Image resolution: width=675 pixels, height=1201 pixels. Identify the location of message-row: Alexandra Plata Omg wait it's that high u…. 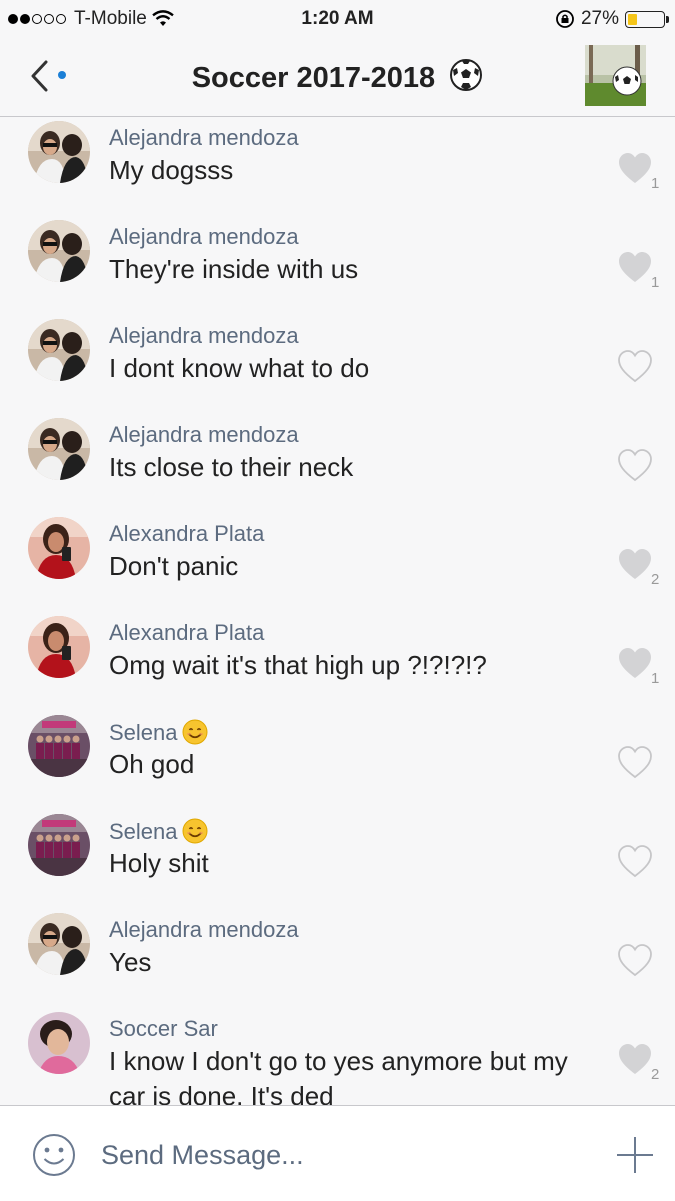
(337, 661).